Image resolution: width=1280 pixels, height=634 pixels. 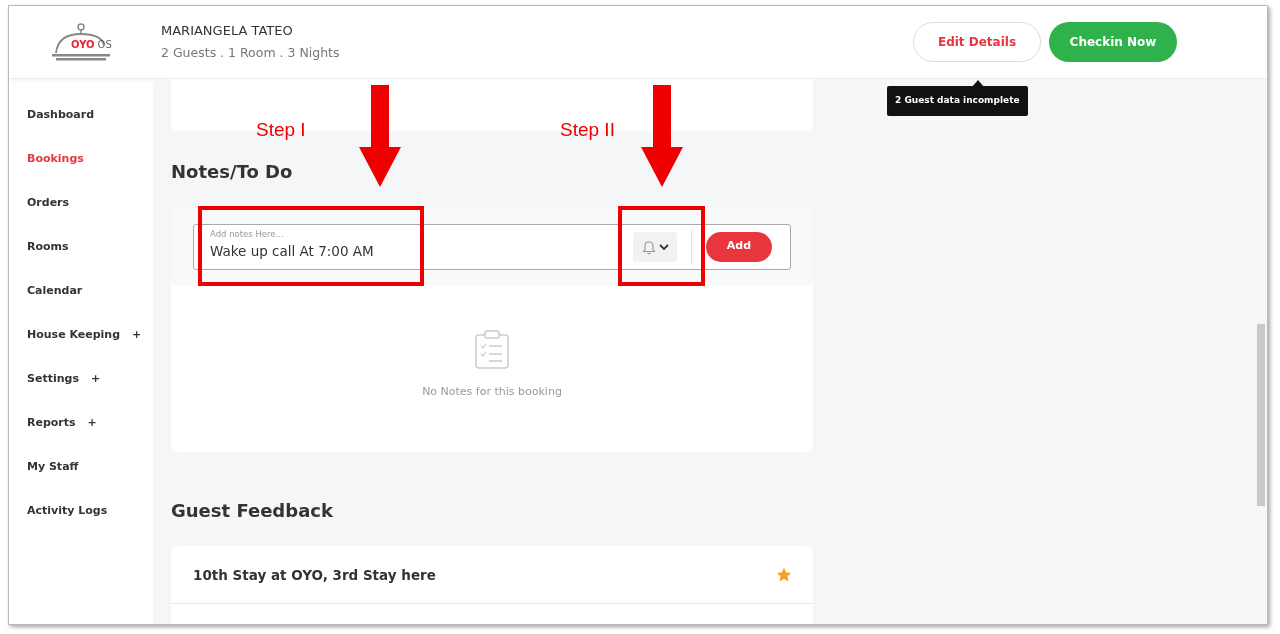 I want to click on sidebar-item: Activity Logs, so click(x=81, y=511).